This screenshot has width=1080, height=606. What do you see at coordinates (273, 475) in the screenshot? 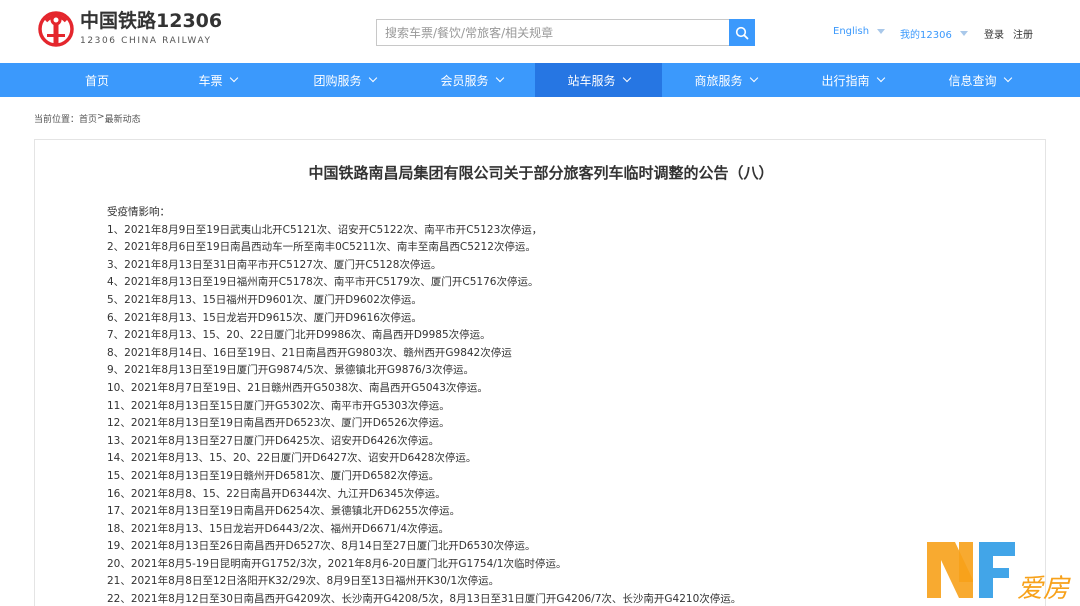
I see `article-line: 15、2021年8月13日至19日赣州开D6581次、厦门开D6582次停运。` at bounding box center [273, 475].